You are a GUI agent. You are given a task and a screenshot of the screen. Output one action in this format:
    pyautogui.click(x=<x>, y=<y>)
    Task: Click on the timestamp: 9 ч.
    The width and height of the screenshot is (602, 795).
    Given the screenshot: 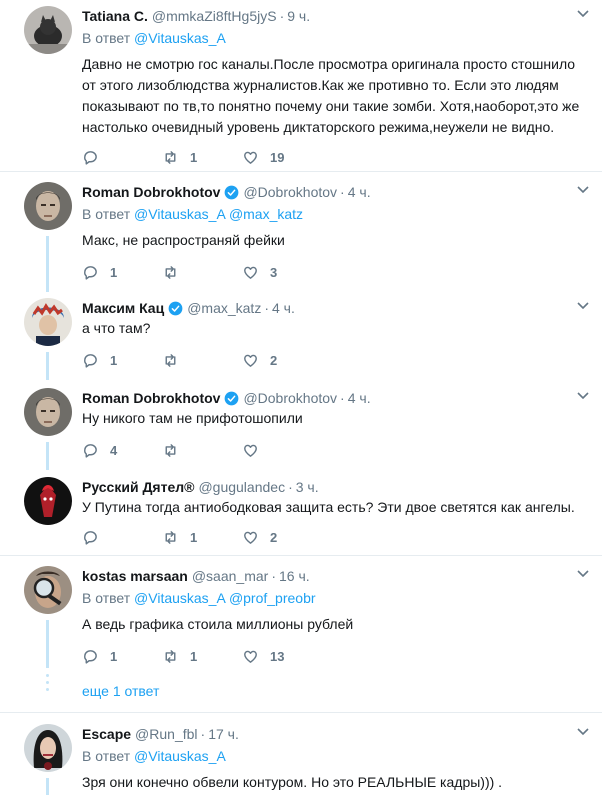 What is the action you would take?
    pyautogui.click(x=298, y=16)
    